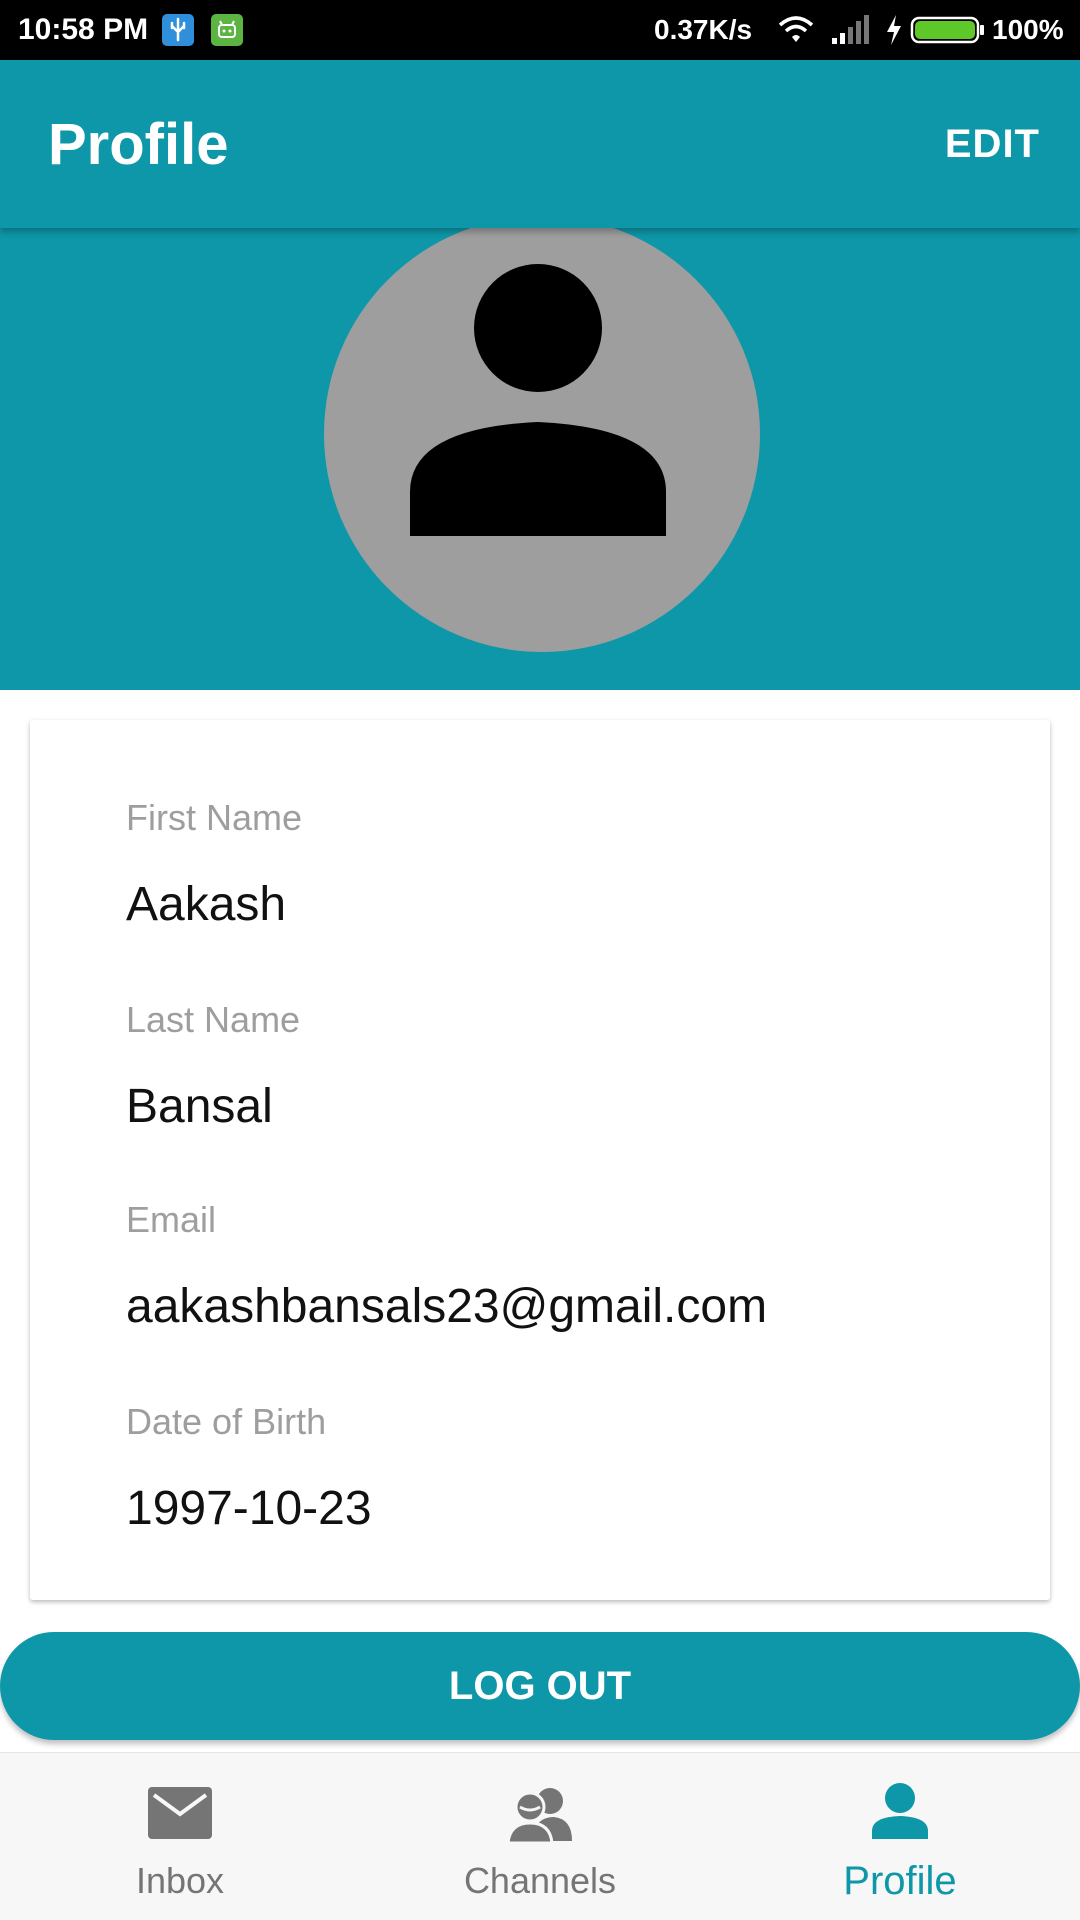 Image resolution: width=1080 pixels, height=1920 pixels. What do you see at coordinates (703, 29) in the screenshot?
I see `network-speed: 0.37K/s` at bounding box center [703, 29].